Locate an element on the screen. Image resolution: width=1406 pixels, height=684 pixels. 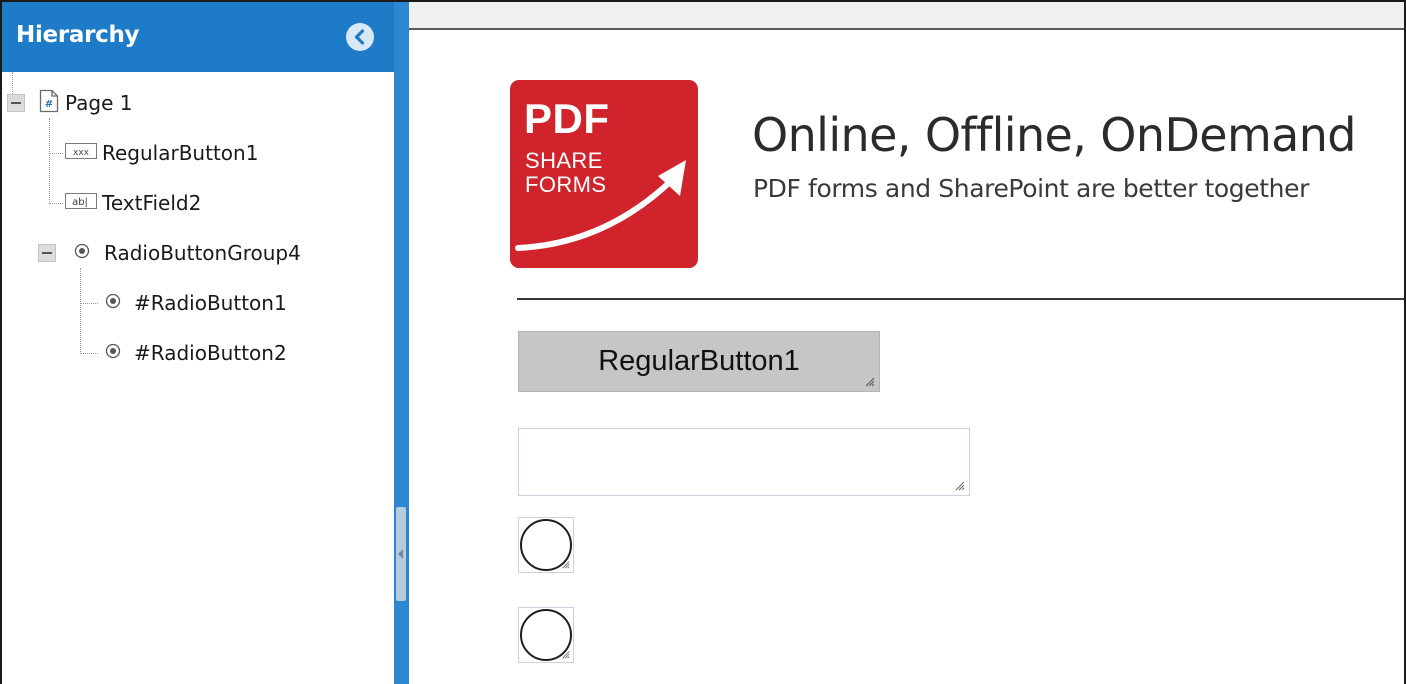
svg-text: xxx is located at coordinates (81, 153).